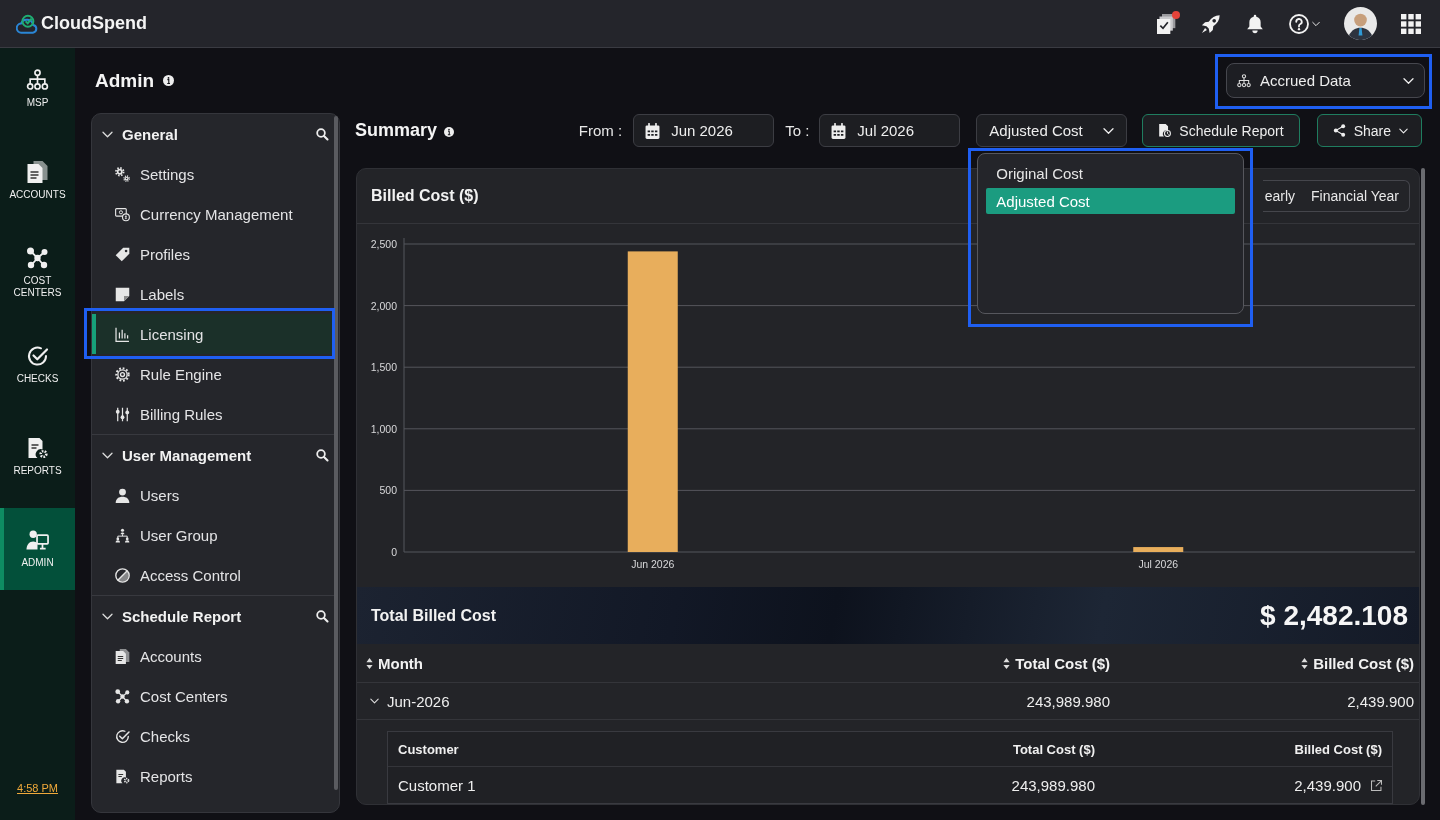  I want to click on cloud-logo-icon, so click(27, 23).